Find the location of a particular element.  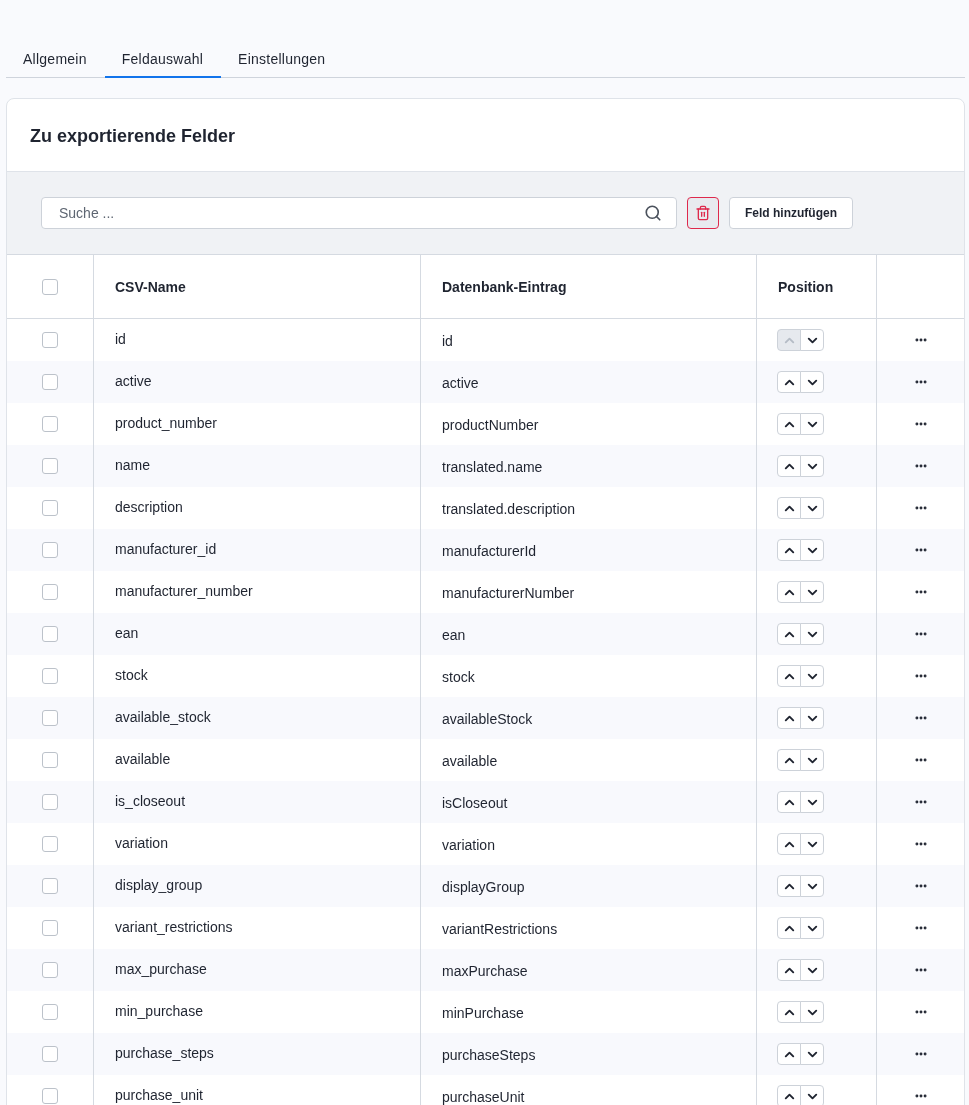

table-cell: minPurchase is located at coordinates (483, 1013).